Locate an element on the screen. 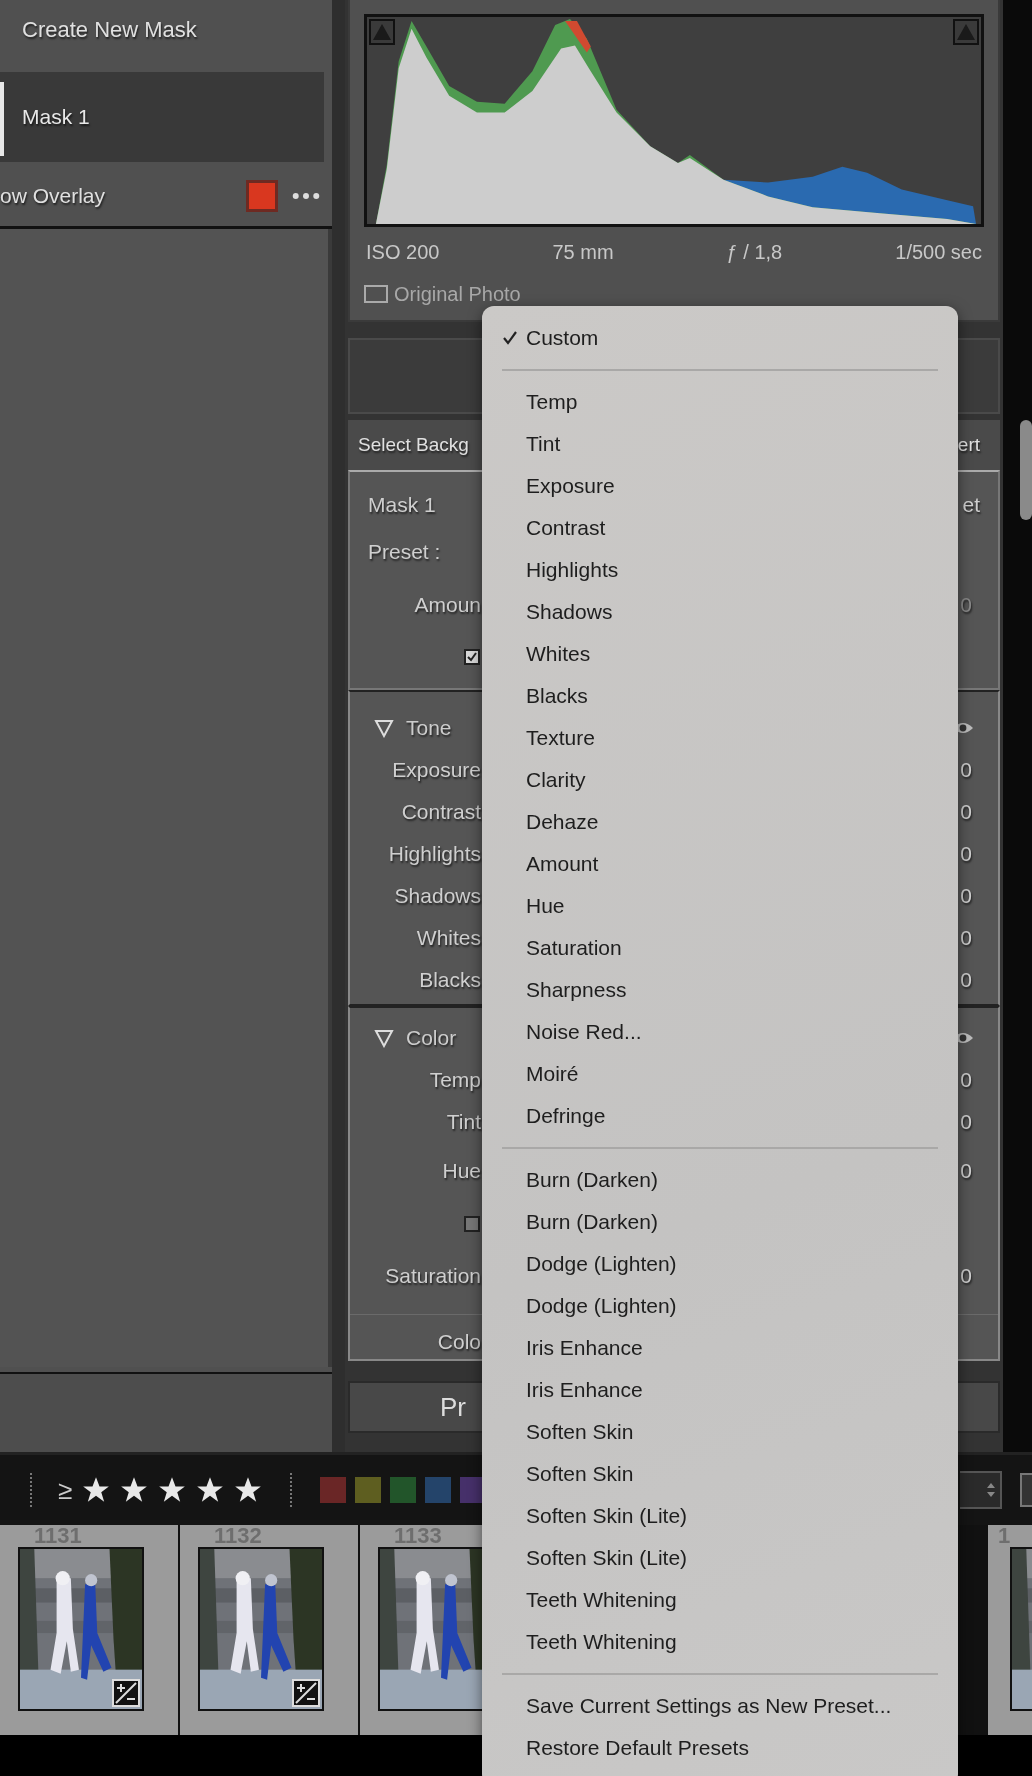 The height and width of the screenshot is (1776, 1032). menu-item: Clarity is located at coordinates (720, 780).